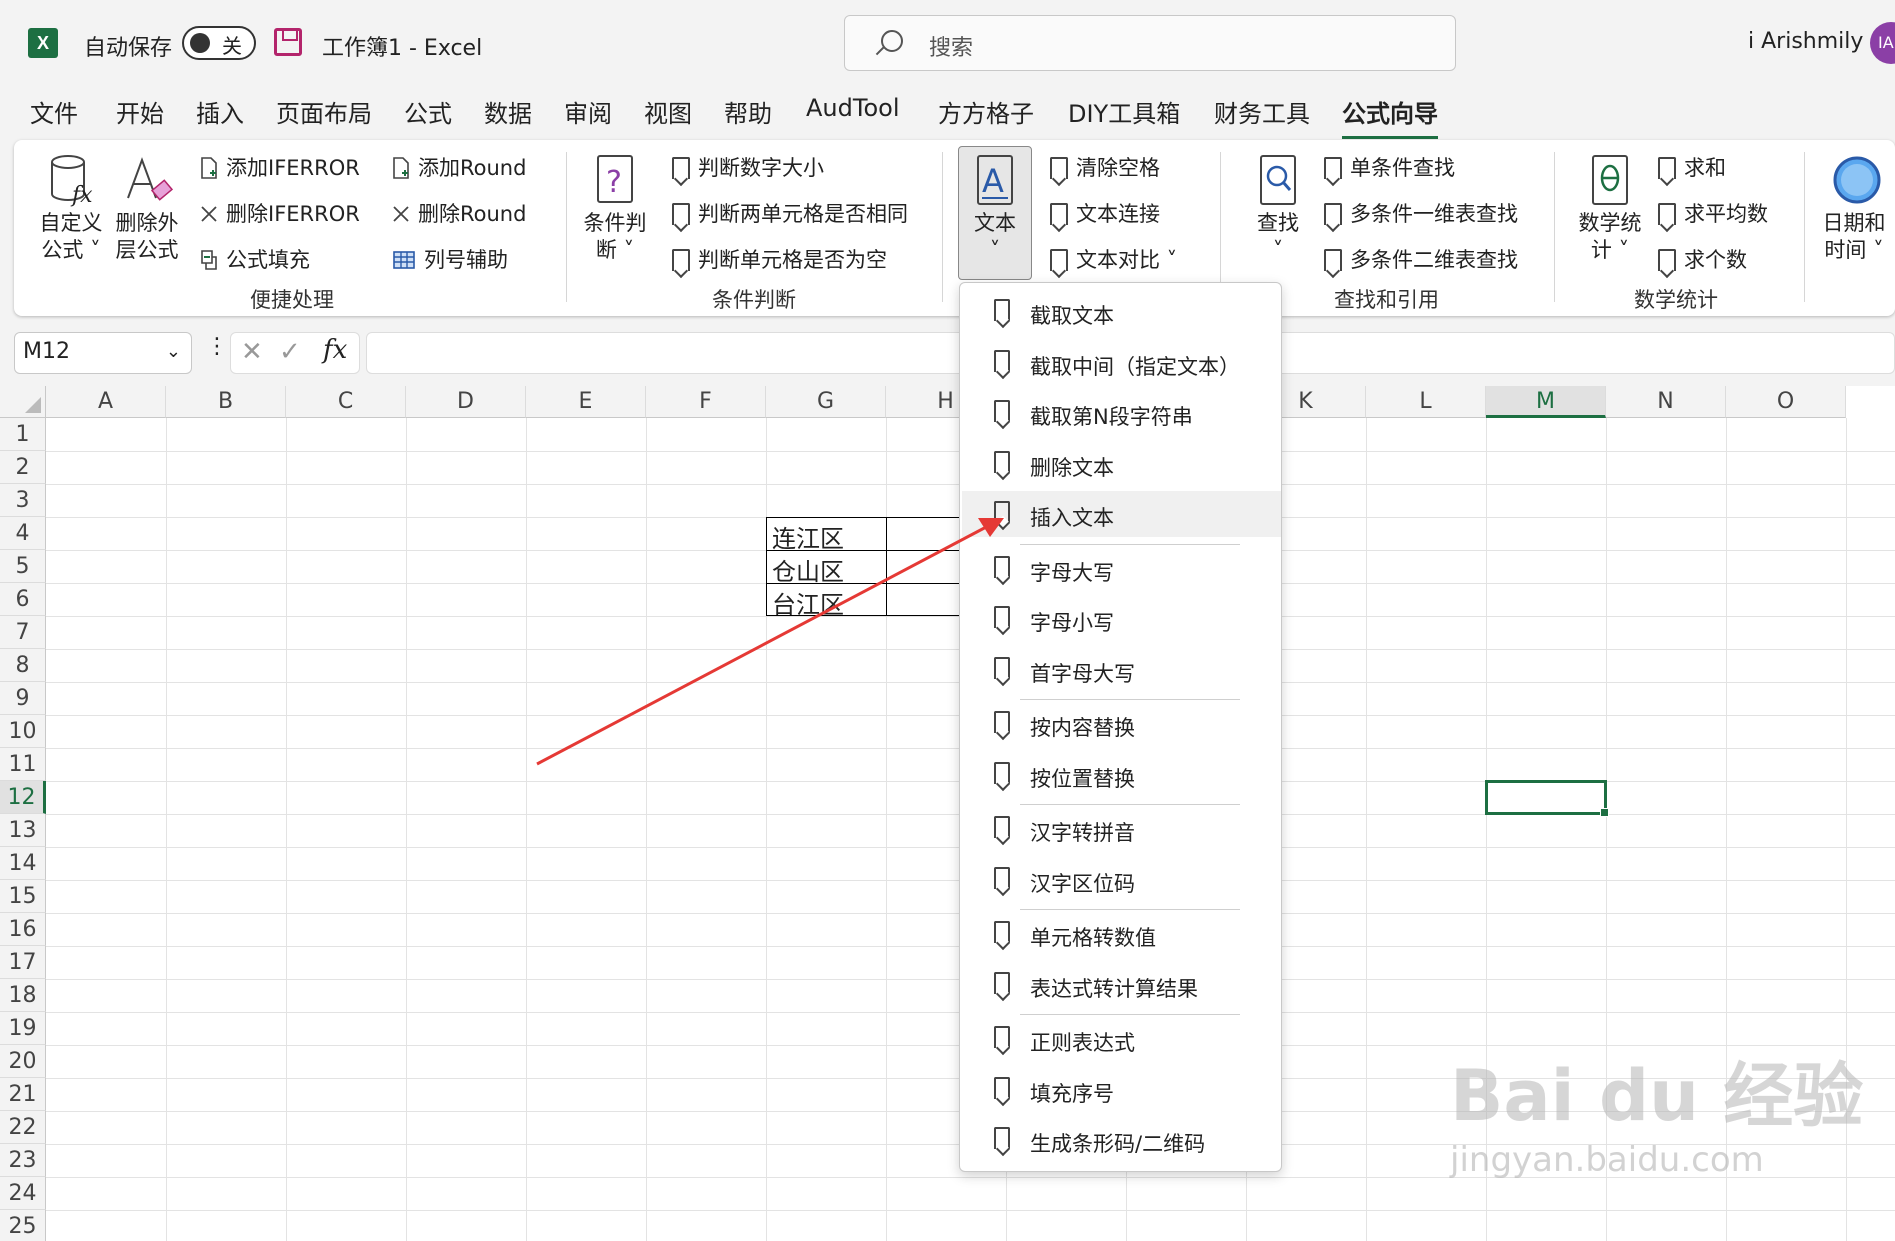  Describe the element at coordinates (23, 764) in the screenshot. I see `row-header-11: 11` at that location.